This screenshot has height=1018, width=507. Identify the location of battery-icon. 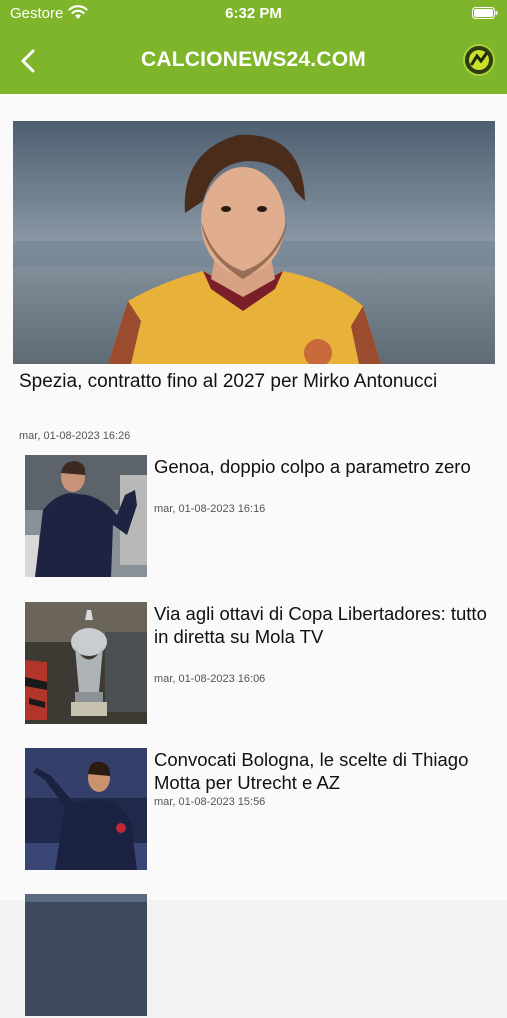
(485, 13).